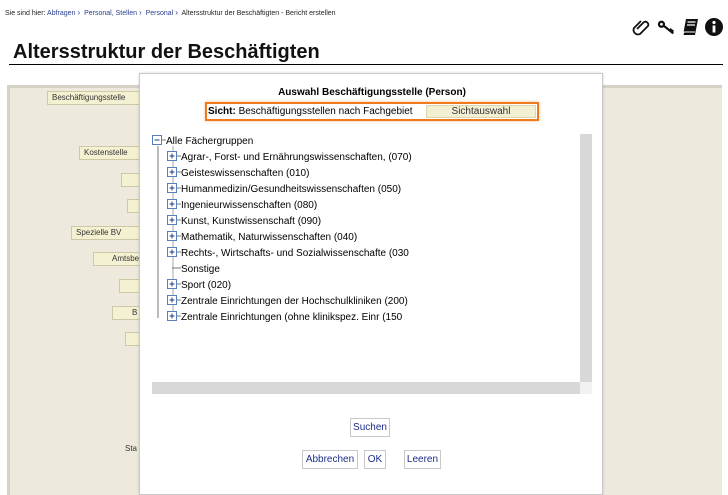  Describe the element at coordinates (481, 111) in the screenshot. I see `sichtauswahl-button: Sichtauswahl` at that location.